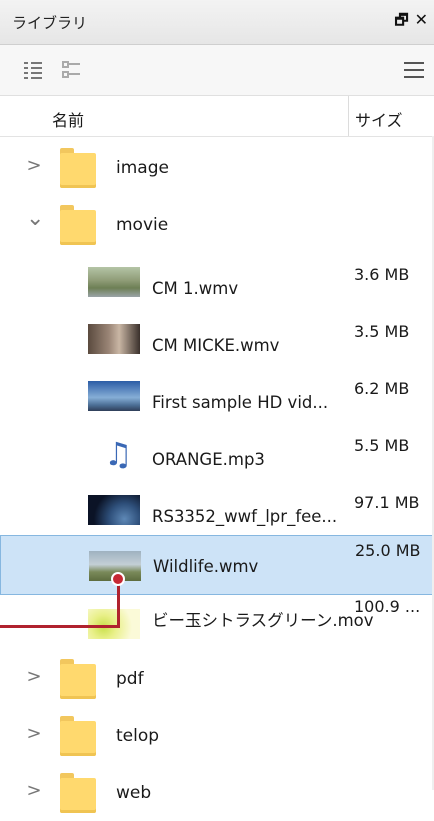  I want to click on close-panel-icon: ✕, so click(421, 22).